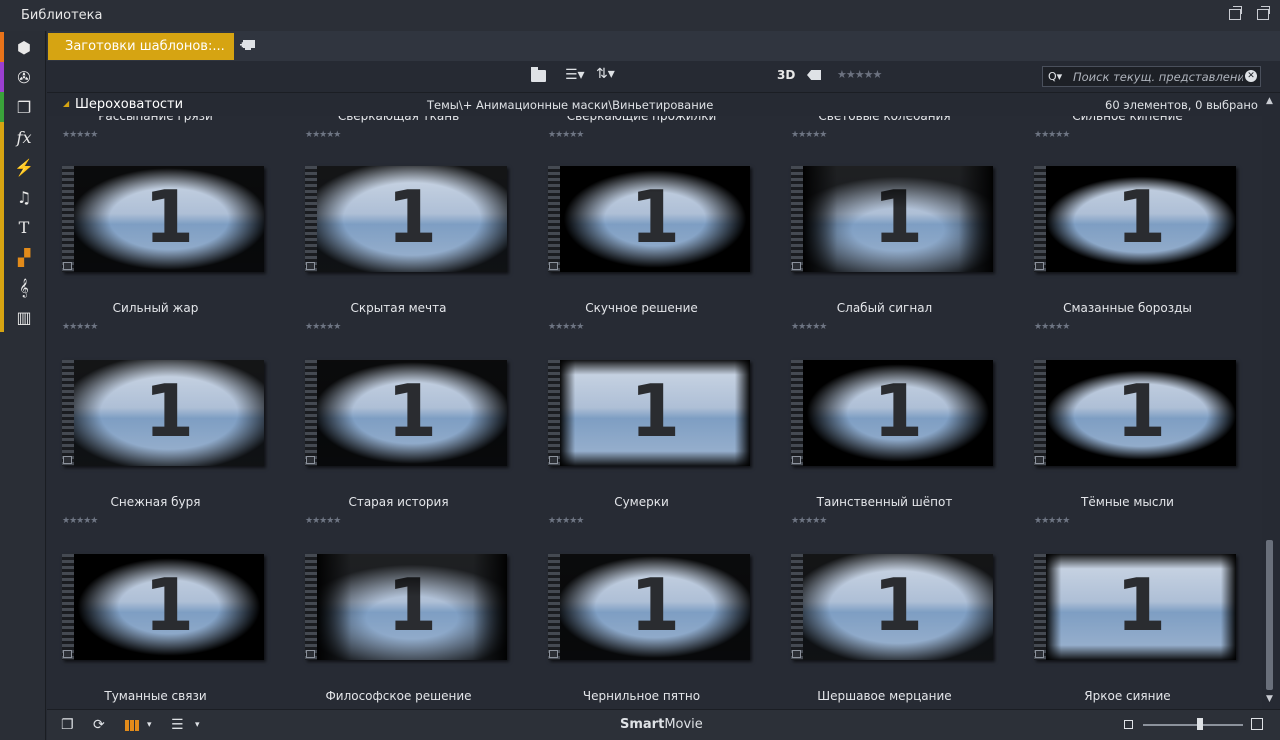 The height and width of the screenshot is (740, 1280). Describe the element at coordinates (23, 227) in the screenshot. I see `sidebar-item: T` at that location.